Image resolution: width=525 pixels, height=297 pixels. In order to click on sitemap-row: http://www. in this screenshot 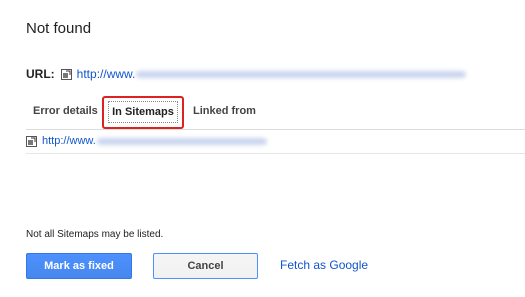, I will do `click(146, 141)`.